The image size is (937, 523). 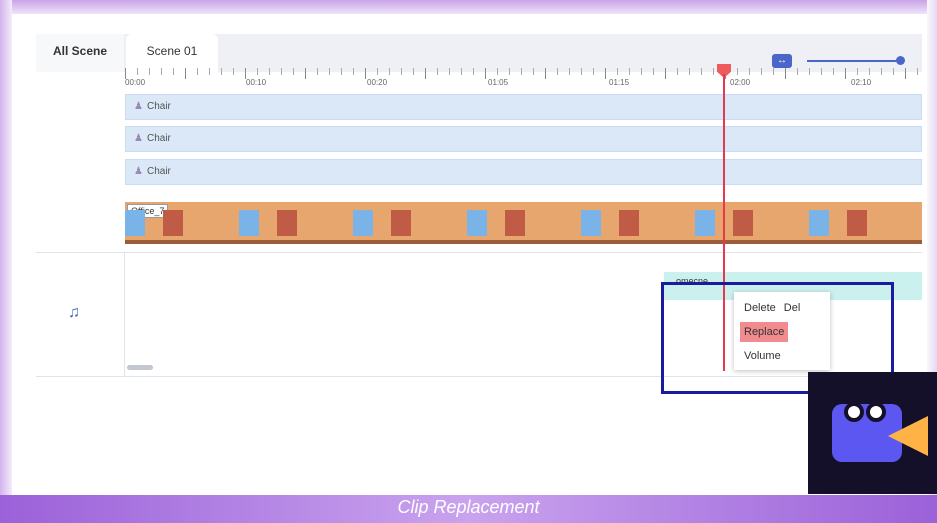 I want to click on video-frame-top, so click(x=468, y=7).